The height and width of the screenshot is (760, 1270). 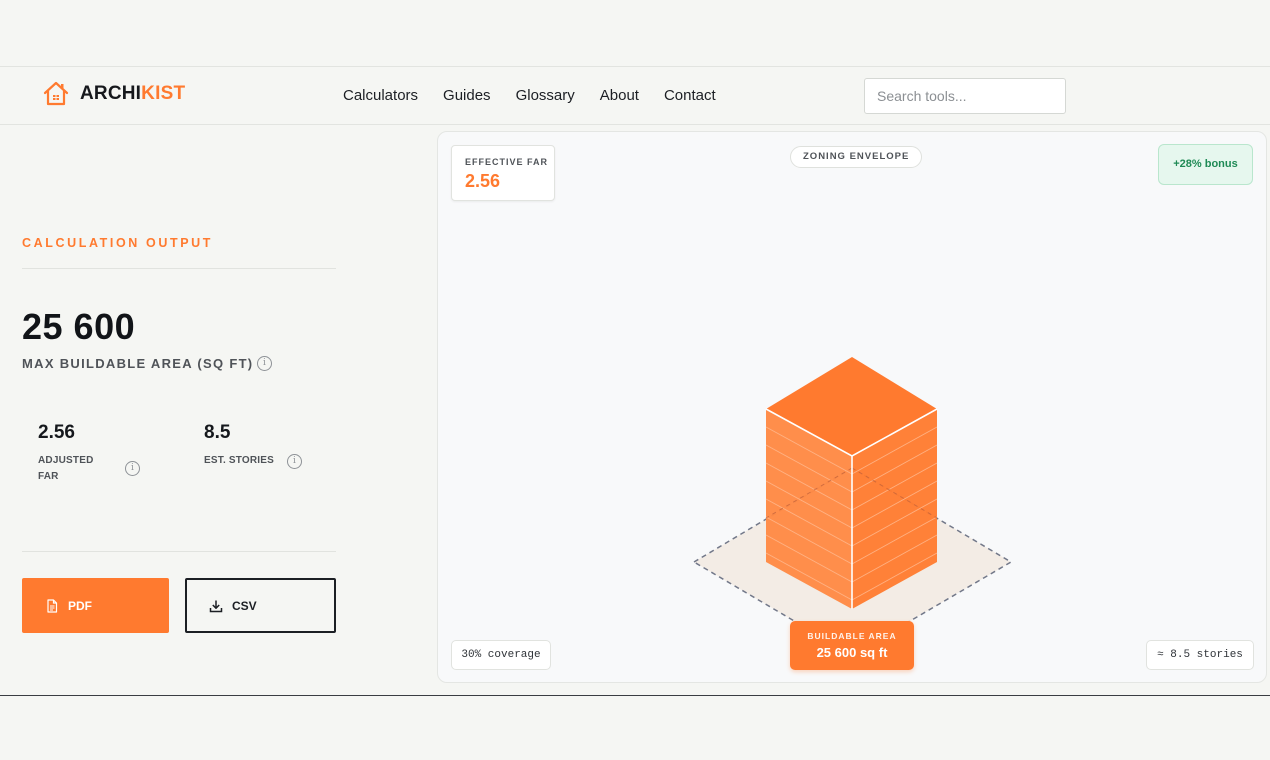 What do you see at coordinates (852, 652) in the screenshot?
I see `buildable-area-value: 25 600 sq ft` at bounding box center [852, 652].